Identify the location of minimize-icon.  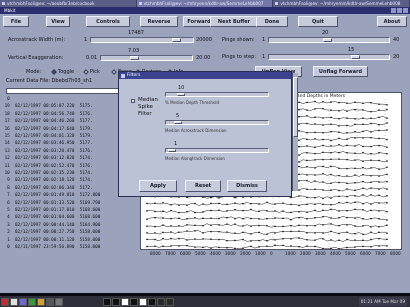
(393, 10).